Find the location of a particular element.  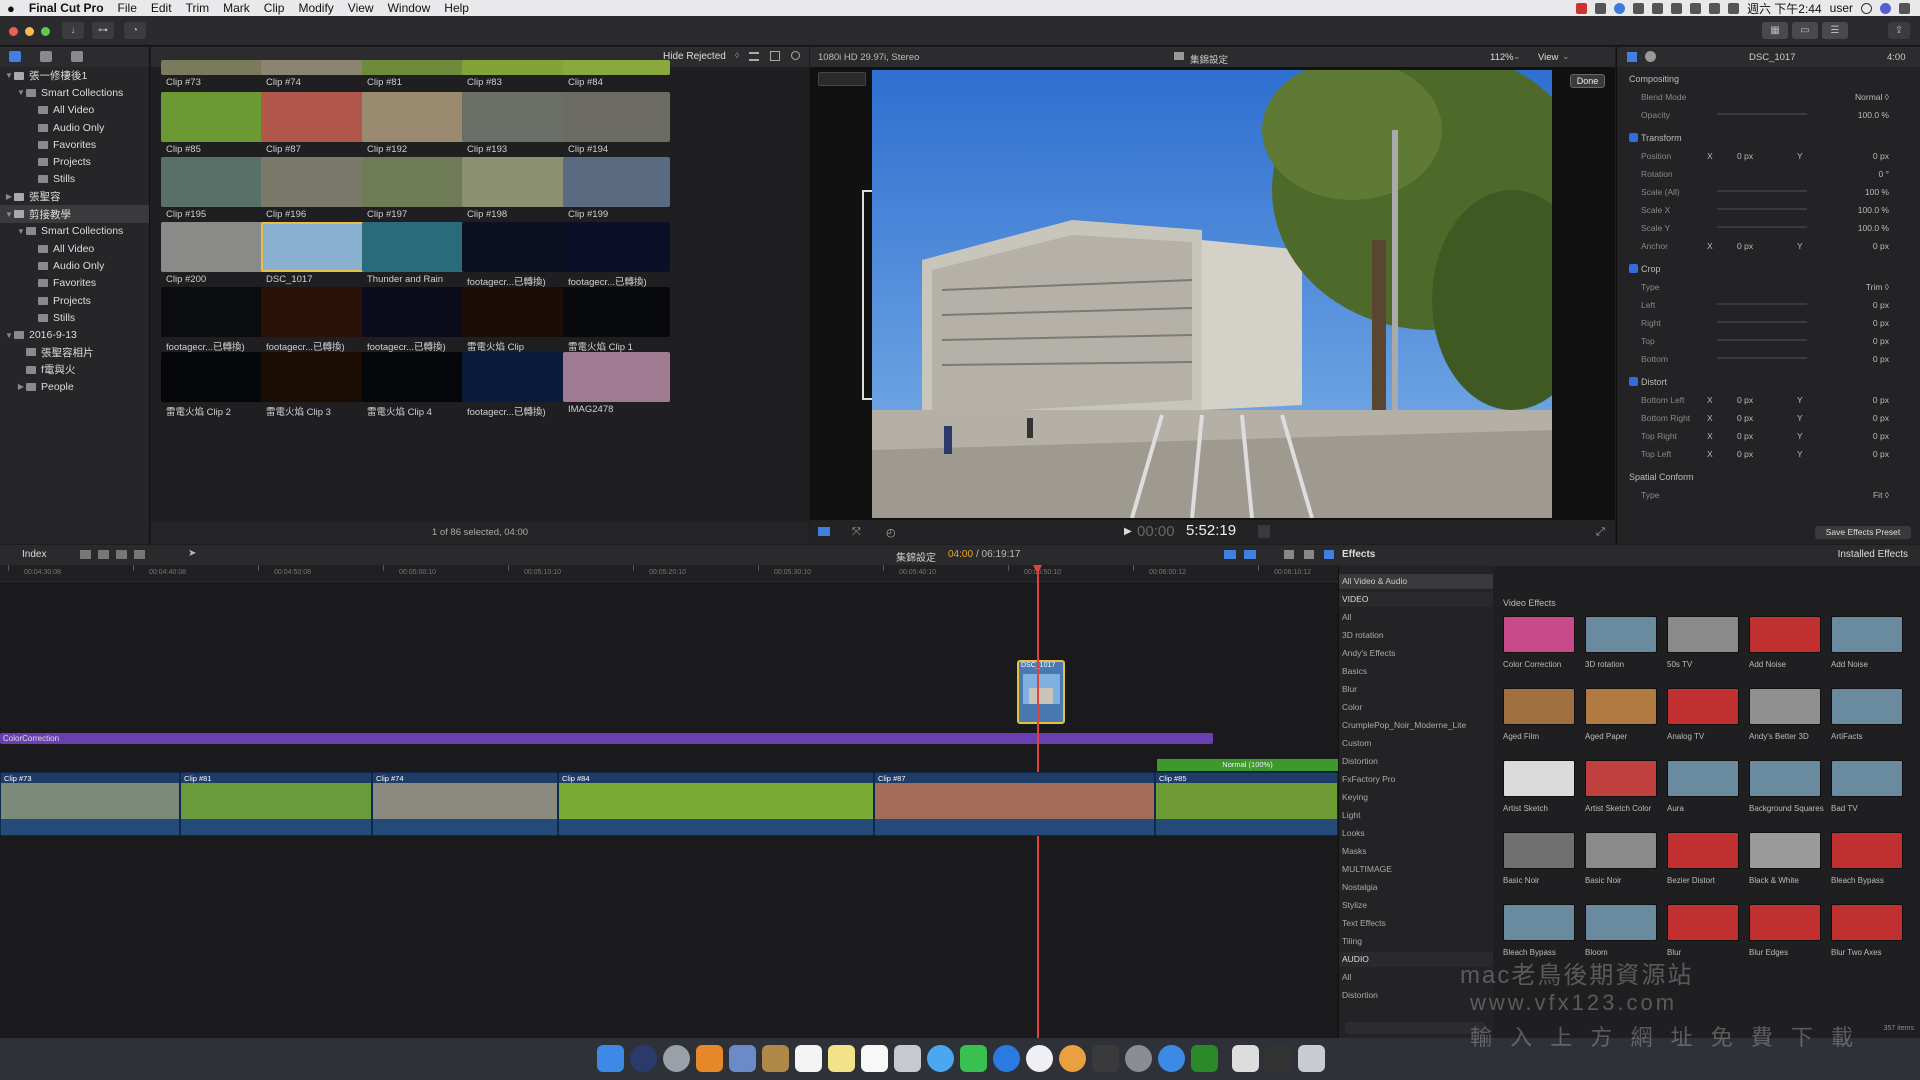

siri-dock-icon is located at coordinates (643, 1058).